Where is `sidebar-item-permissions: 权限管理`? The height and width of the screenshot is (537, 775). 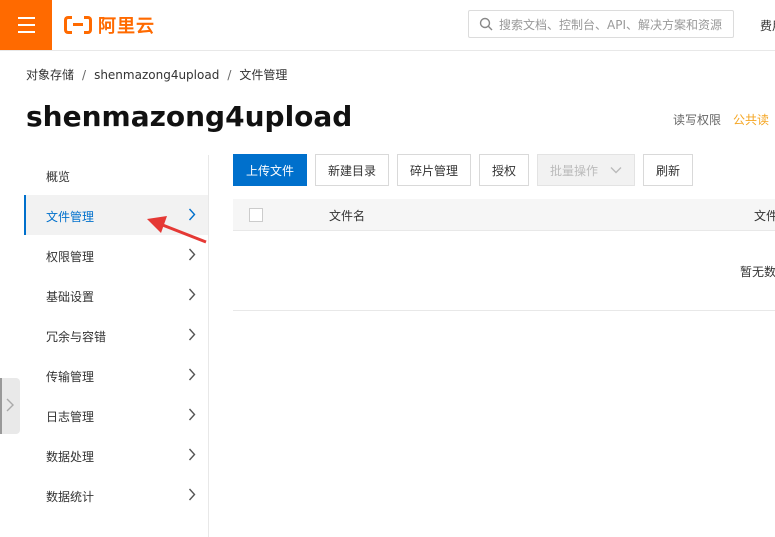
sidebar-item-permissions: 权限管理 is located at coordinates (116, 255).